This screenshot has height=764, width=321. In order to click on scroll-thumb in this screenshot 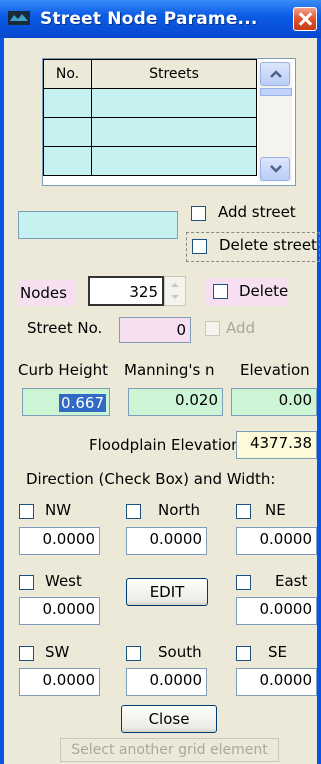, I will do `click(276, 92)`.